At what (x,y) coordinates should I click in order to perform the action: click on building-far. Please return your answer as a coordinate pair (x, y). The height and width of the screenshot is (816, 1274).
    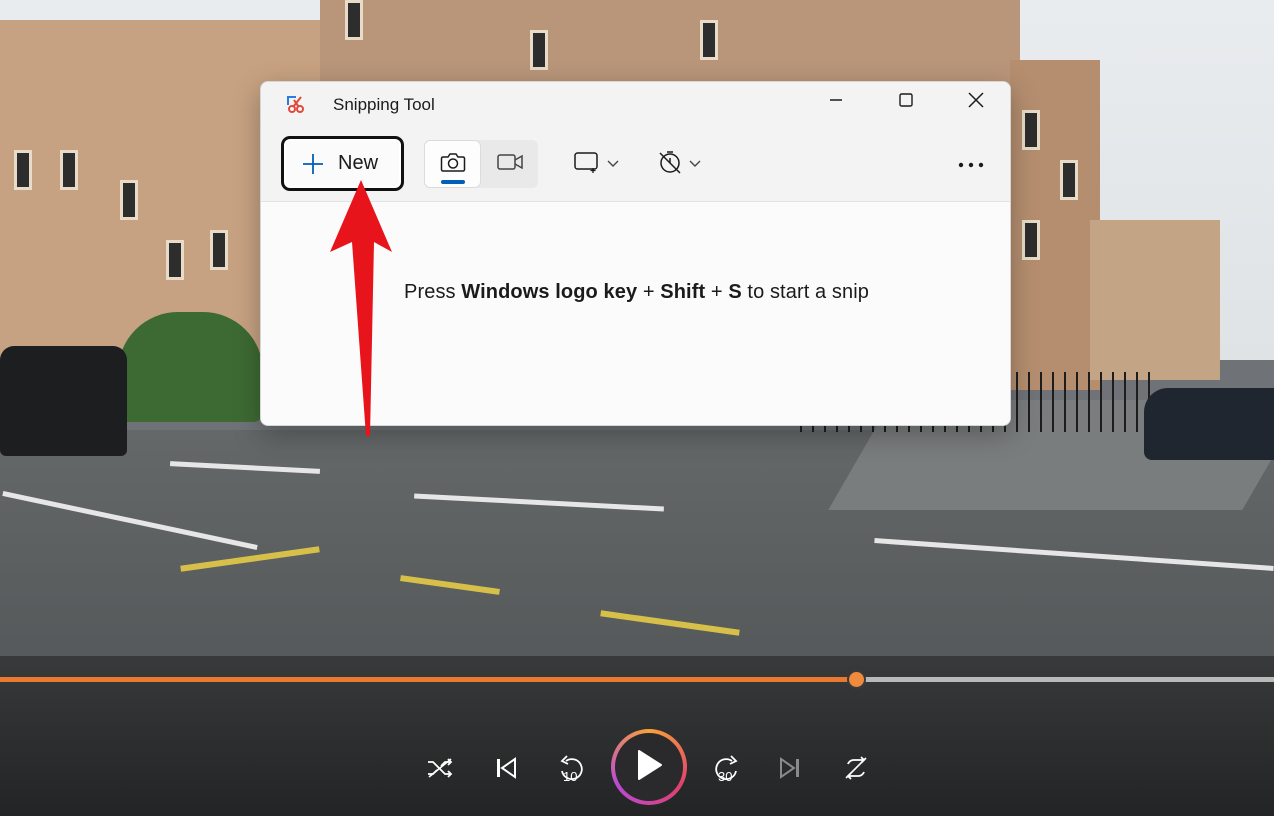
    Looking at the image, I should click on (1155, 300).